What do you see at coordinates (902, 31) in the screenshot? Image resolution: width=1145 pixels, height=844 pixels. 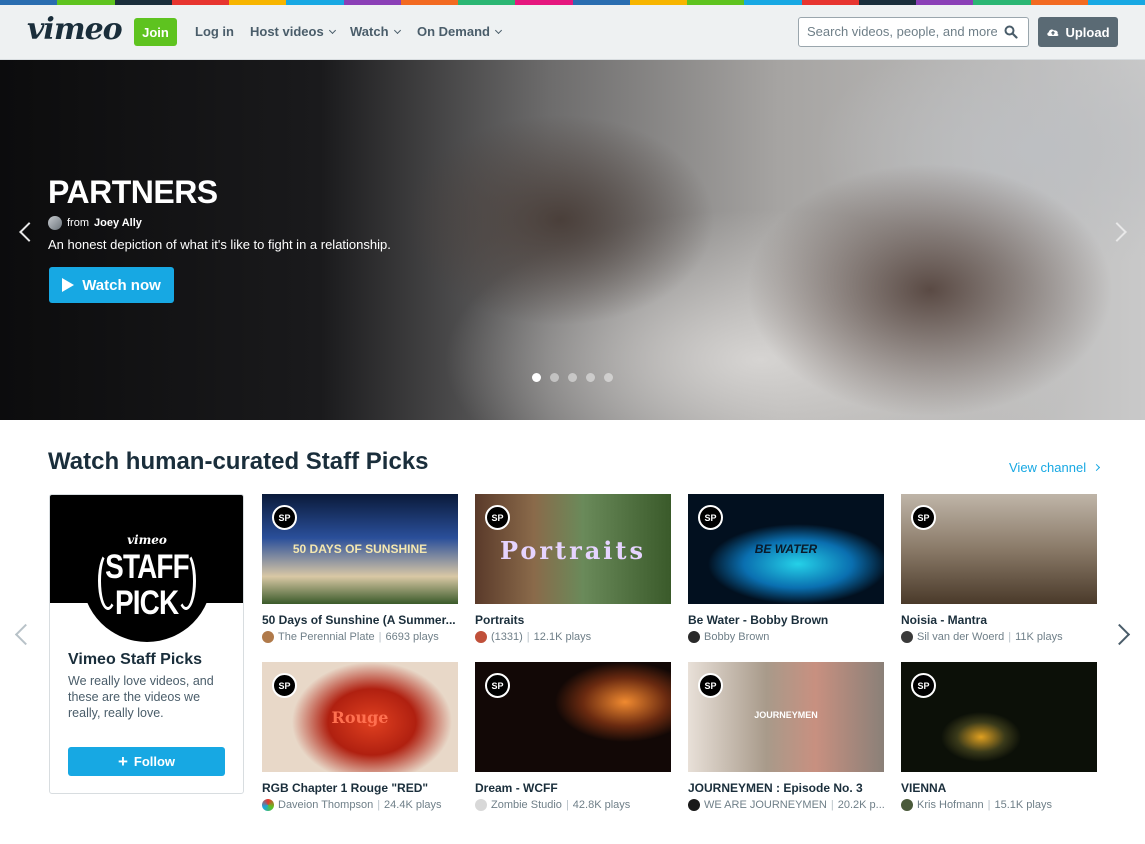 I see `search-input` at bounding box center [902, 31].